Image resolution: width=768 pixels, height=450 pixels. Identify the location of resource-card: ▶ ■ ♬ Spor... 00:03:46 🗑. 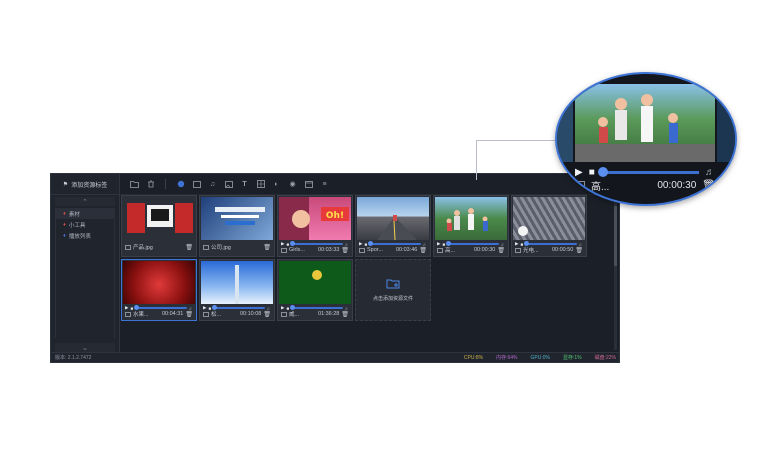
(393, 226).